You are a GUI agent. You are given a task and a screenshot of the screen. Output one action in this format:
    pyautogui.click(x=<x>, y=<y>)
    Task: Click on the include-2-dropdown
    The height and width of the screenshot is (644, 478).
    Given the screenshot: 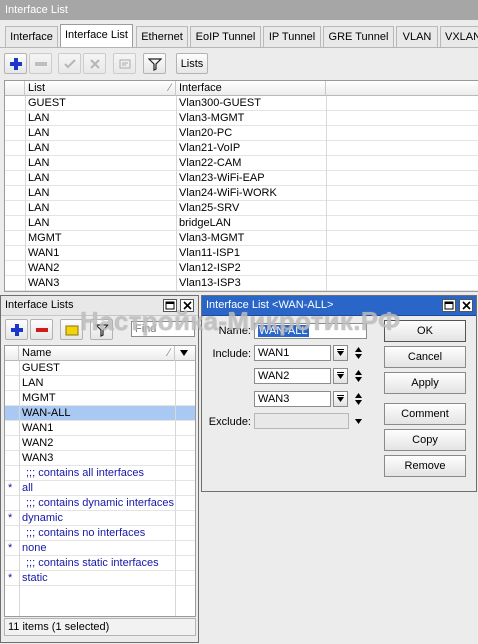 What is the action you would take?
    pyautogui.click(x=340, y=376)
    